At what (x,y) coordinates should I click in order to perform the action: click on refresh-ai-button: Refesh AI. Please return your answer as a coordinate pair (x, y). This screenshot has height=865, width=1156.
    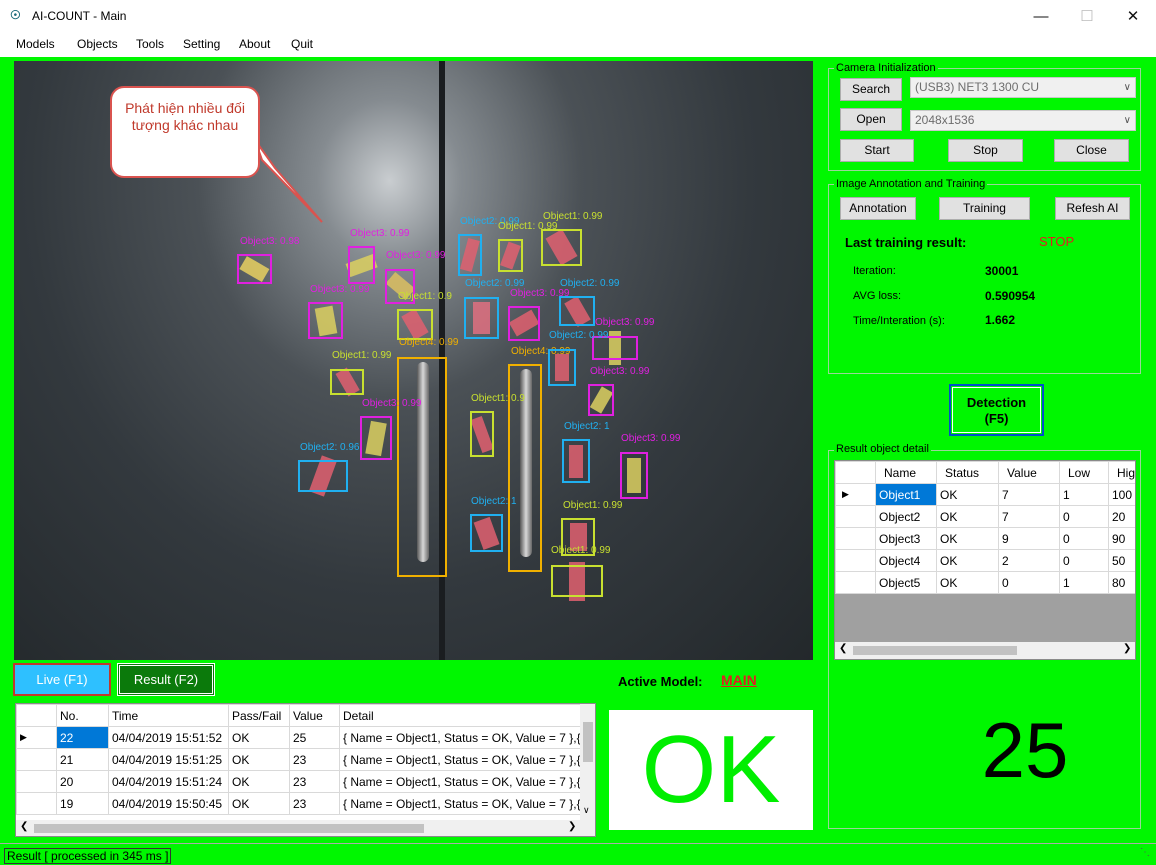
    Looking at the image, I should click on (1092, 208).